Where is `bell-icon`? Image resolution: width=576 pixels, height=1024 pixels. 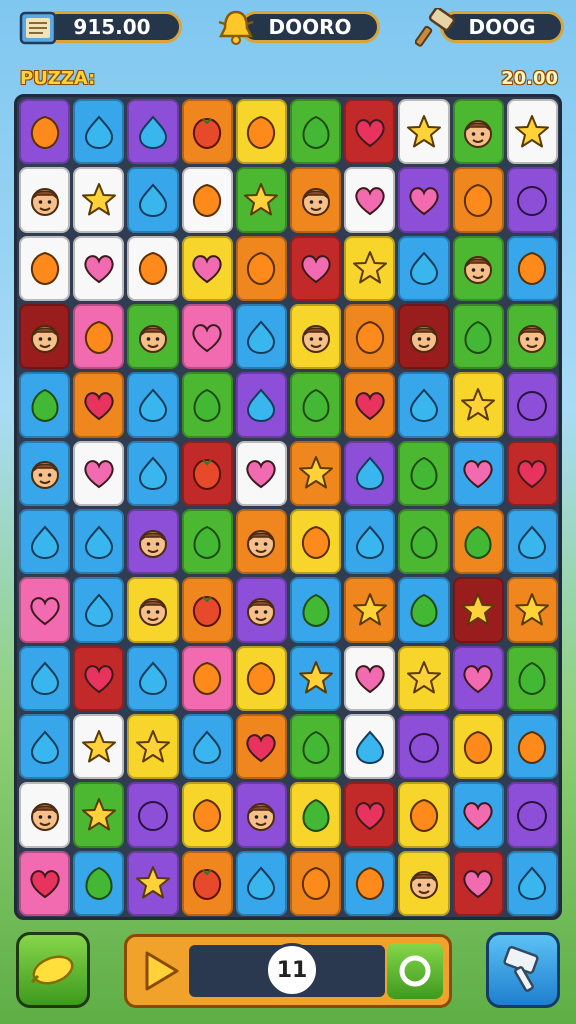
bell-icon is located at coordinates (236, 28).